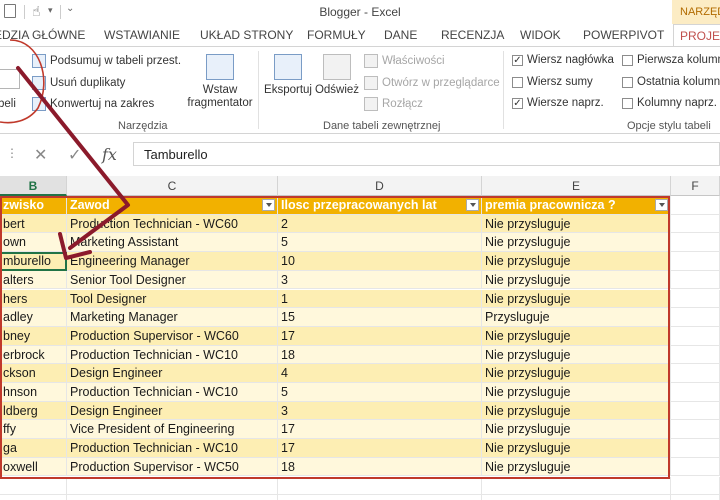 This screenshot has width=720, height=500. What do you see at coordinates (33, 224) in the screenshot?
I see `table-cell: bert` at bounding box center [33, 224].